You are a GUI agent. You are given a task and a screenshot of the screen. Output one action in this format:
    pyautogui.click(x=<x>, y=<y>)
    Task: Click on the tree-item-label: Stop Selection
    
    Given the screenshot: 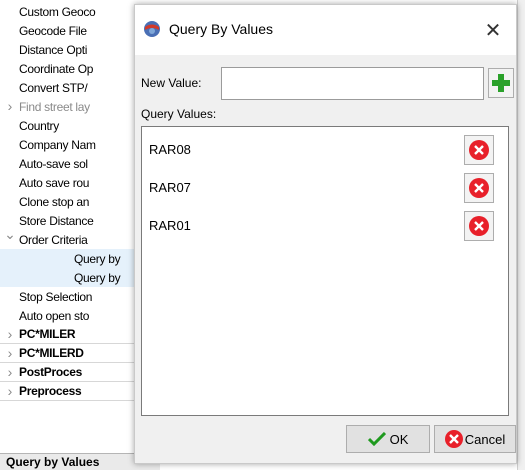 What is the action you would take?
    pyautogui.click(x=56, y=296)
    